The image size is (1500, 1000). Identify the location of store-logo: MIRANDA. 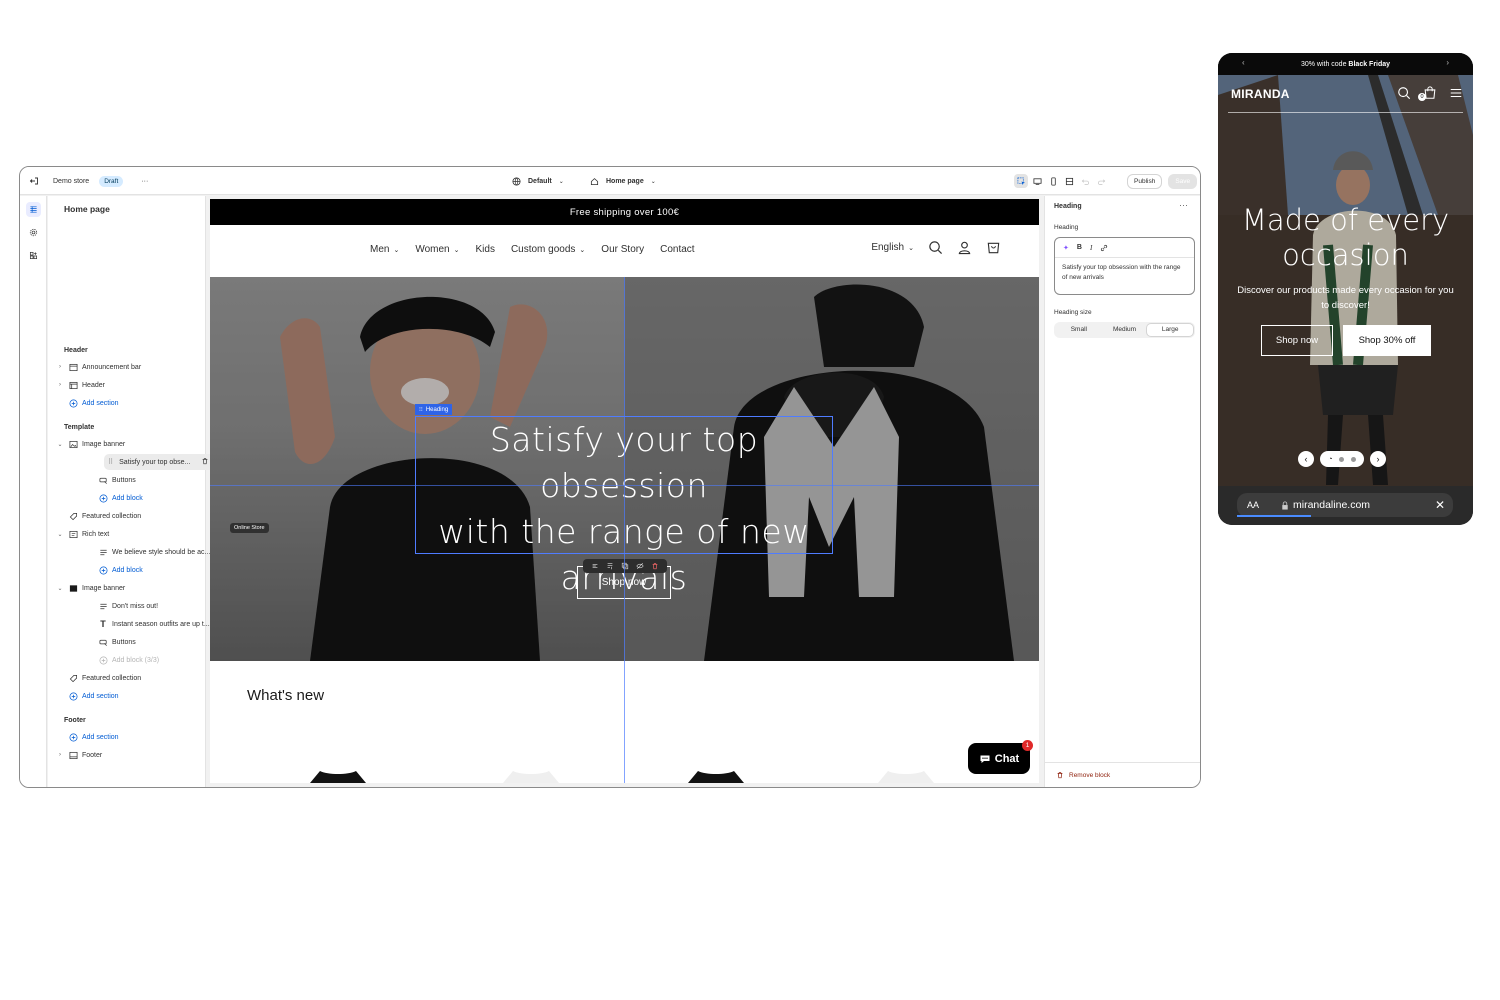
(1260, 94).